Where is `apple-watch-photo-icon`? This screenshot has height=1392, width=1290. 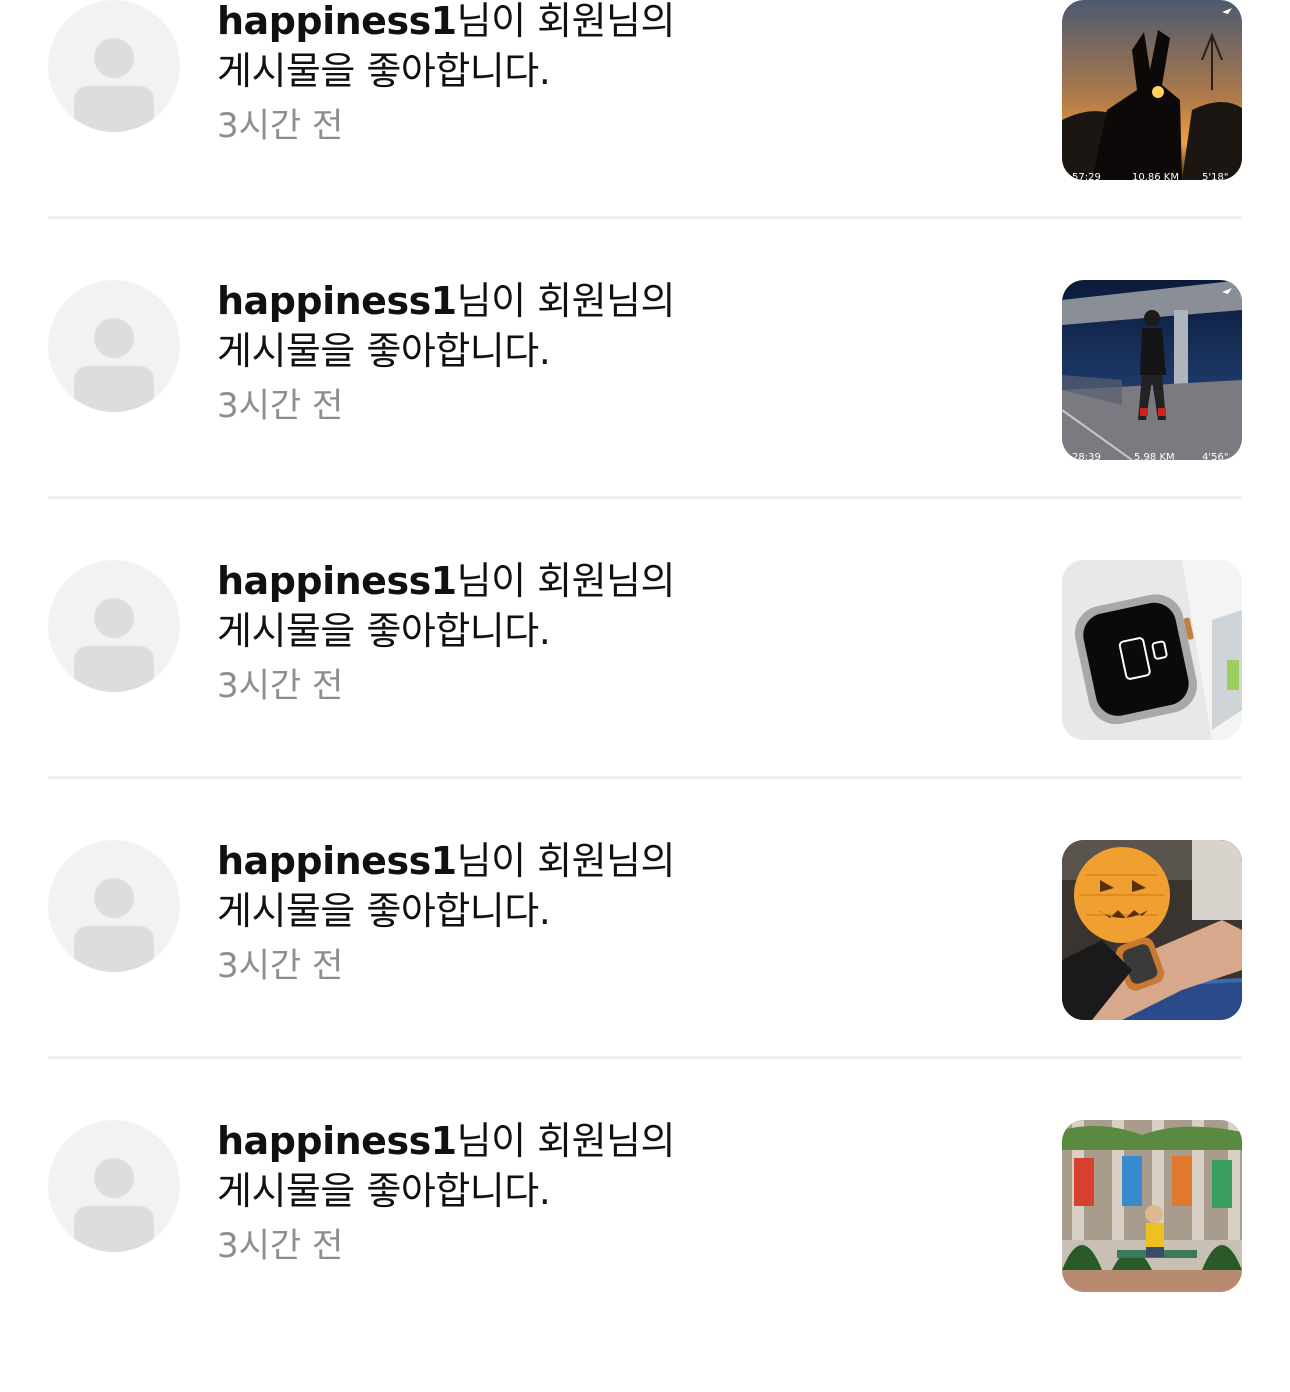
apple-watch-photo-icon is located at coordinates (1152, 650).